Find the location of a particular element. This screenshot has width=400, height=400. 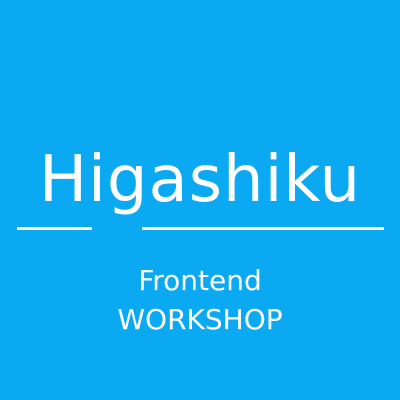

title-underline-left is located at coordinates (54, 228).